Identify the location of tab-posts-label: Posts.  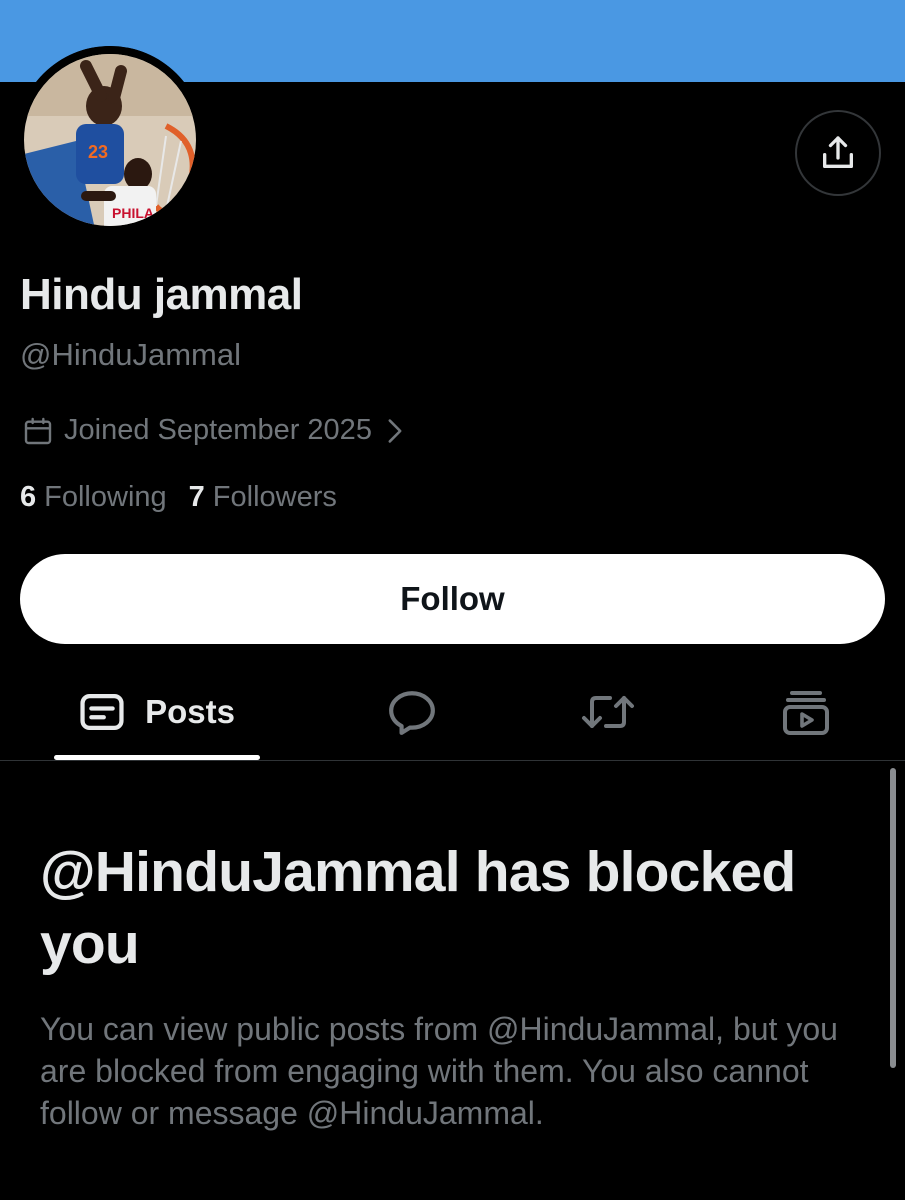
(190, 711).